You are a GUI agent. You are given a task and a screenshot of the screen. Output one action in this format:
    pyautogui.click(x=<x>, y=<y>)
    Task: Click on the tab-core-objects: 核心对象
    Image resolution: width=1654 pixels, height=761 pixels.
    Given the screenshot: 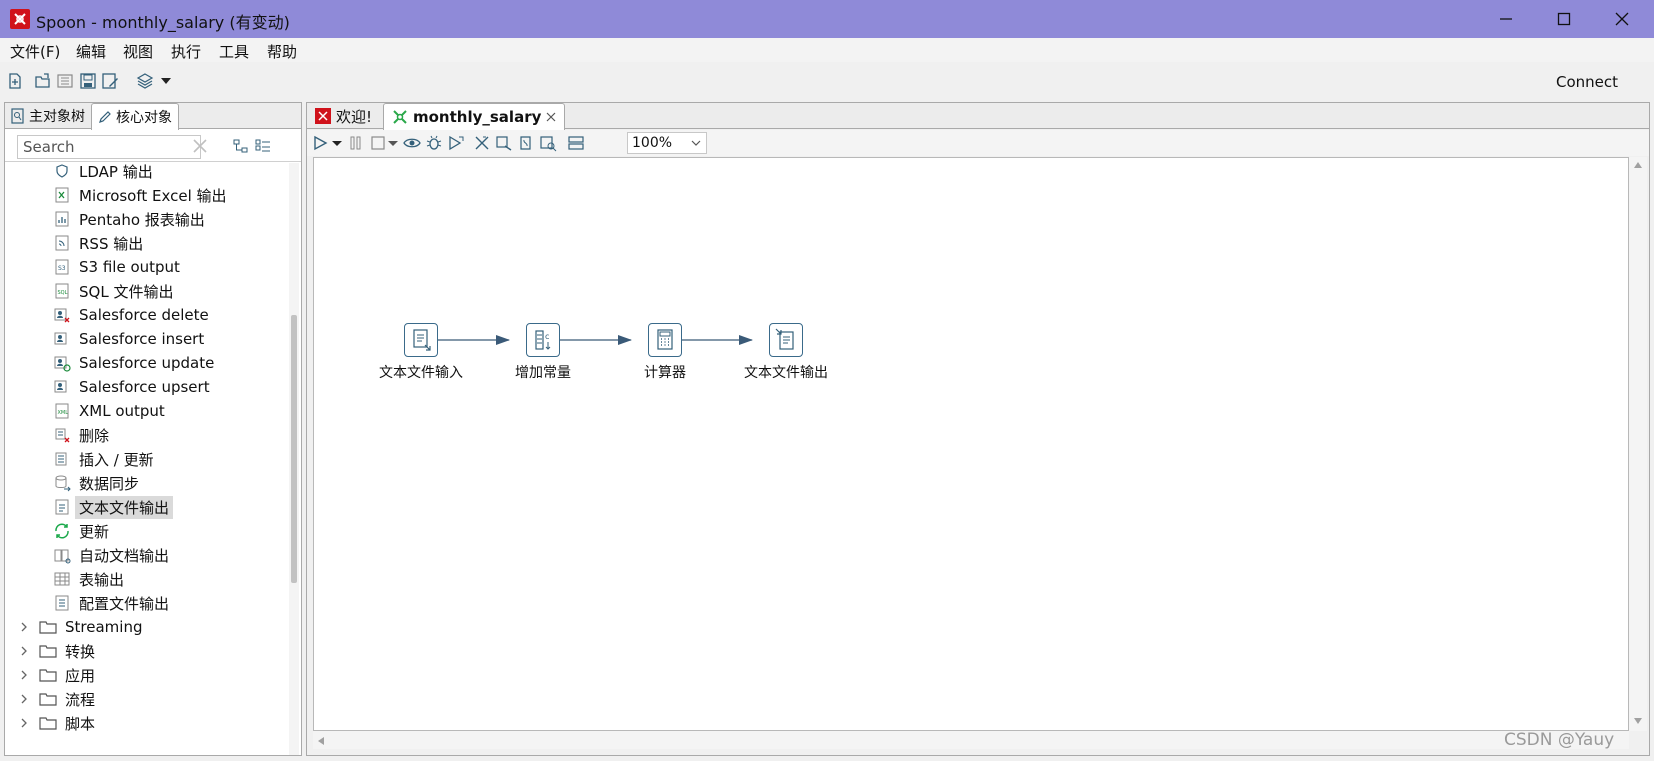 What is the action you would take?
    pyautogui.click(x=135, y=116)
    